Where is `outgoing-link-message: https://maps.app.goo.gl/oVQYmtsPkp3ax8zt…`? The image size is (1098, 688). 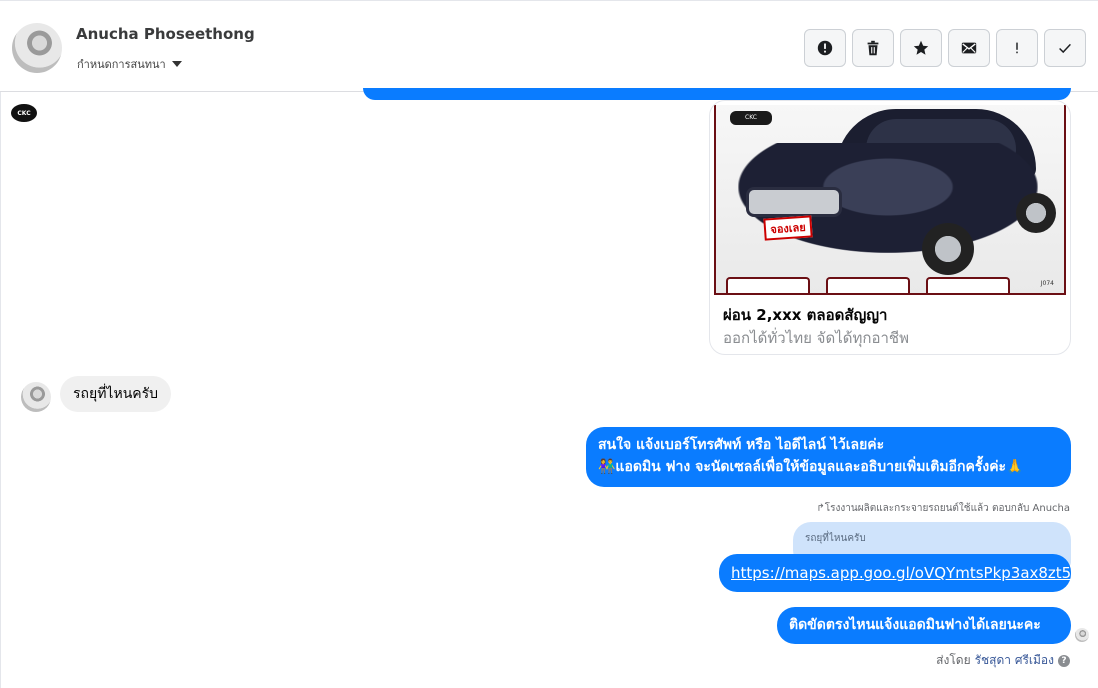
outgoing-link-message: https://maps.app.goo.gl/oVQYmtsPkp3ax8zt… is located at coordinates (895, 573).